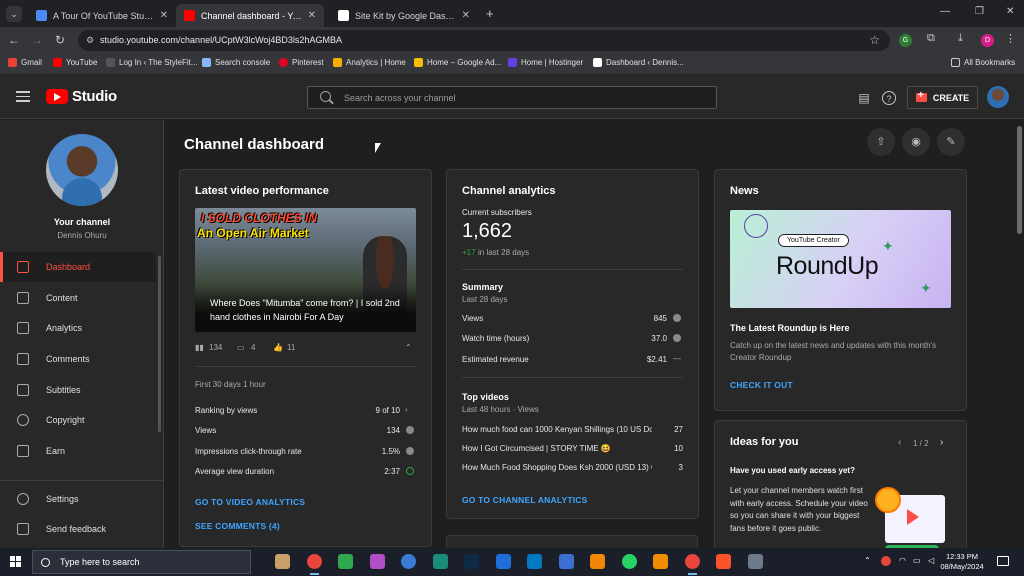  Describe the element at coordinates (534, 561) in the screenshot. I see `trello-icon` at that location.